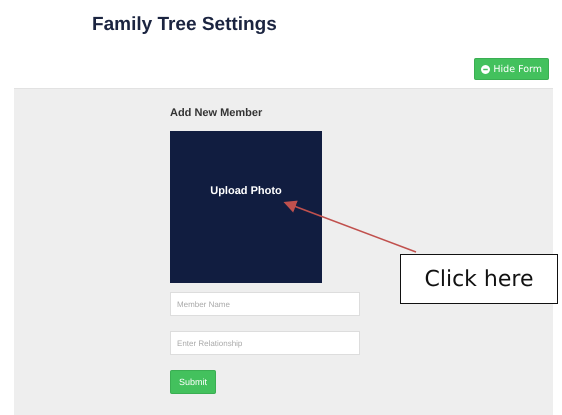 This screenshot has width=562, height=415. What do you see at coordinates (479, 279) in the screenshot?
I see `callout-label: Click here` at bounding box center [479, 279].